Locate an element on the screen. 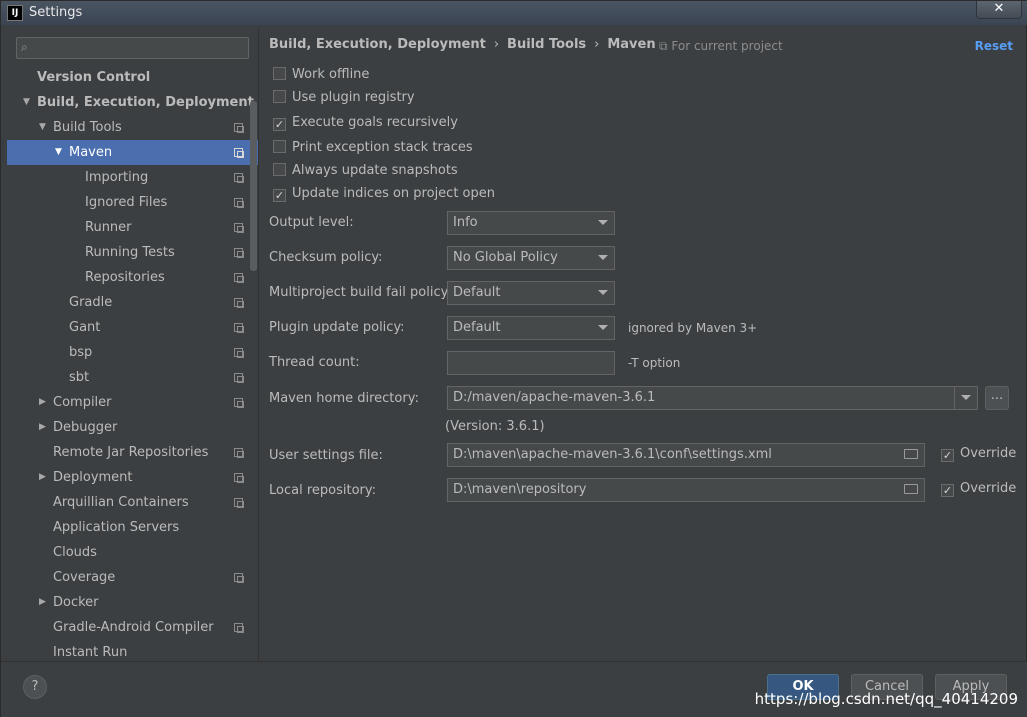  intellij-app-icon: IJ is located at coordinates (15, 13).